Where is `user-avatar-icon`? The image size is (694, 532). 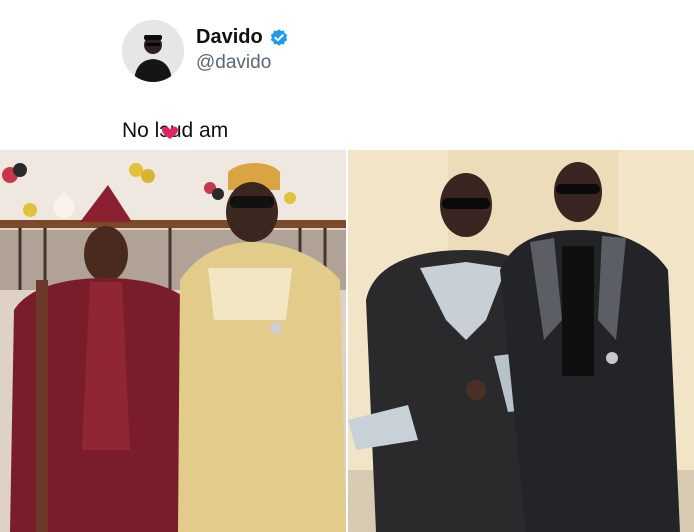
user-avatar-icon is located at coordinates (153, 51).